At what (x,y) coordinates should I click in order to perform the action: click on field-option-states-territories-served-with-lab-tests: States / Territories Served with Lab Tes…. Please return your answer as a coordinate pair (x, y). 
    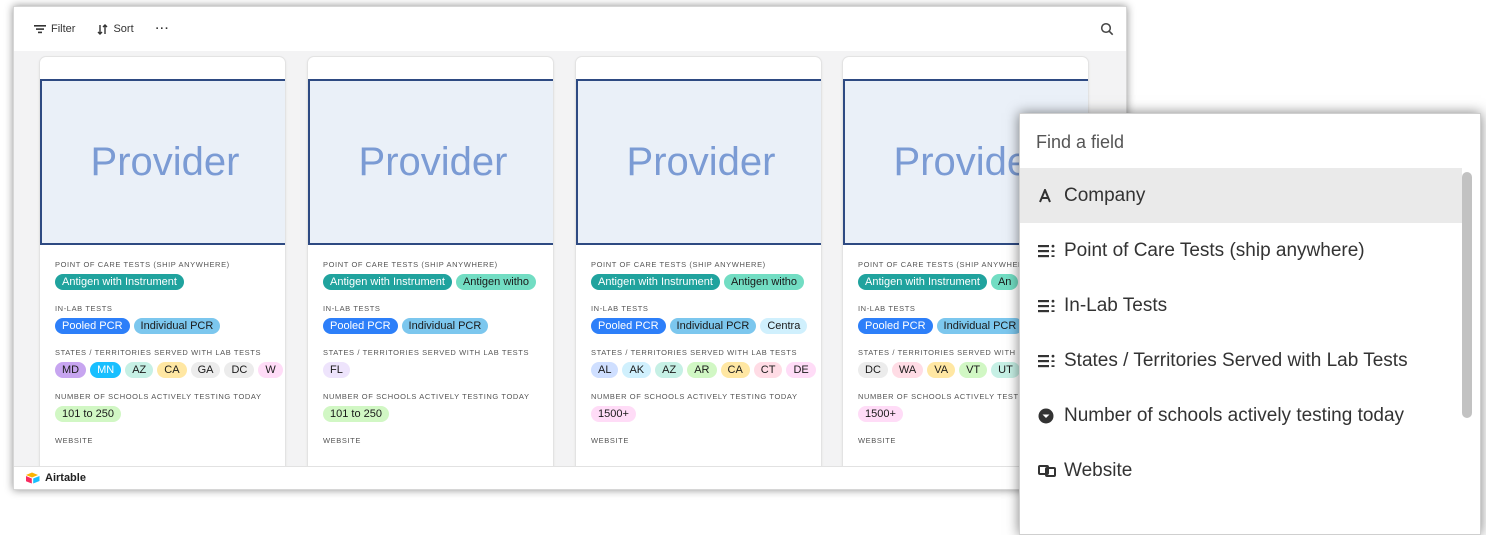
    Looking at the image, I should click on (1241, 360).